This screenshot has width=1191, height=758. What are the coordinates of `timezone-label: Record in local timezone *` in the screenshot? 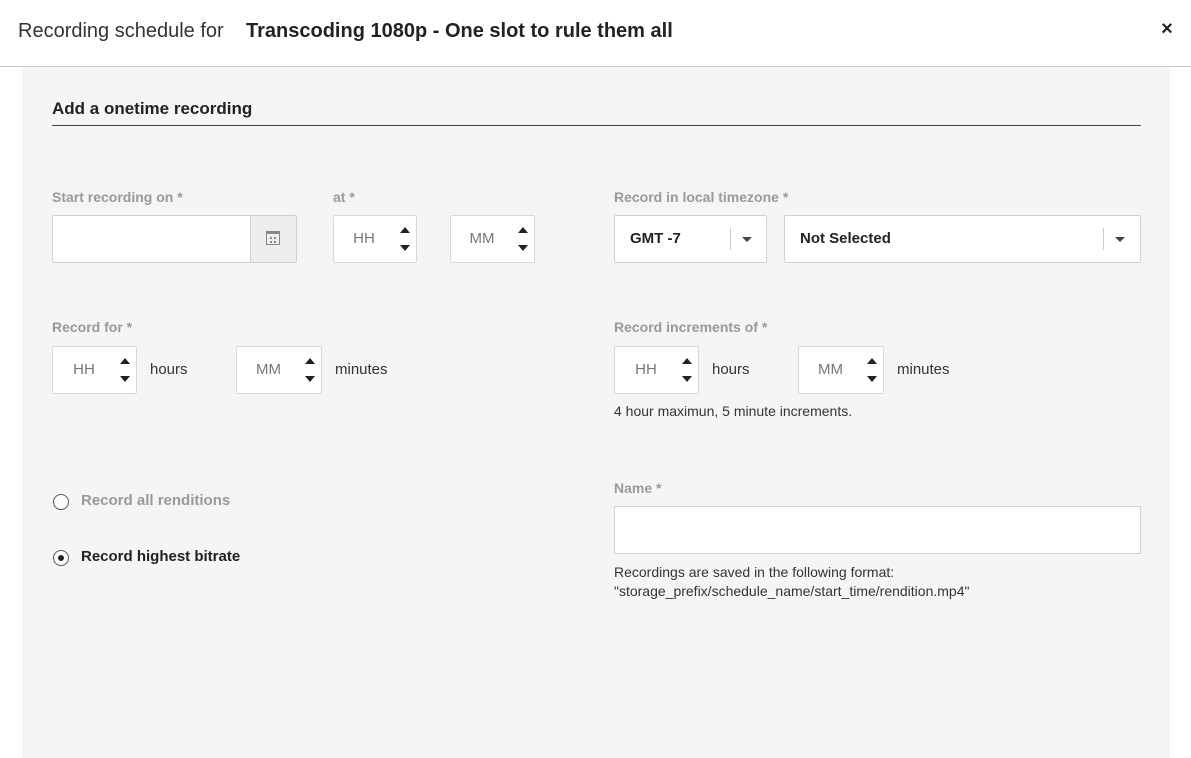 It's located at (701, 197).